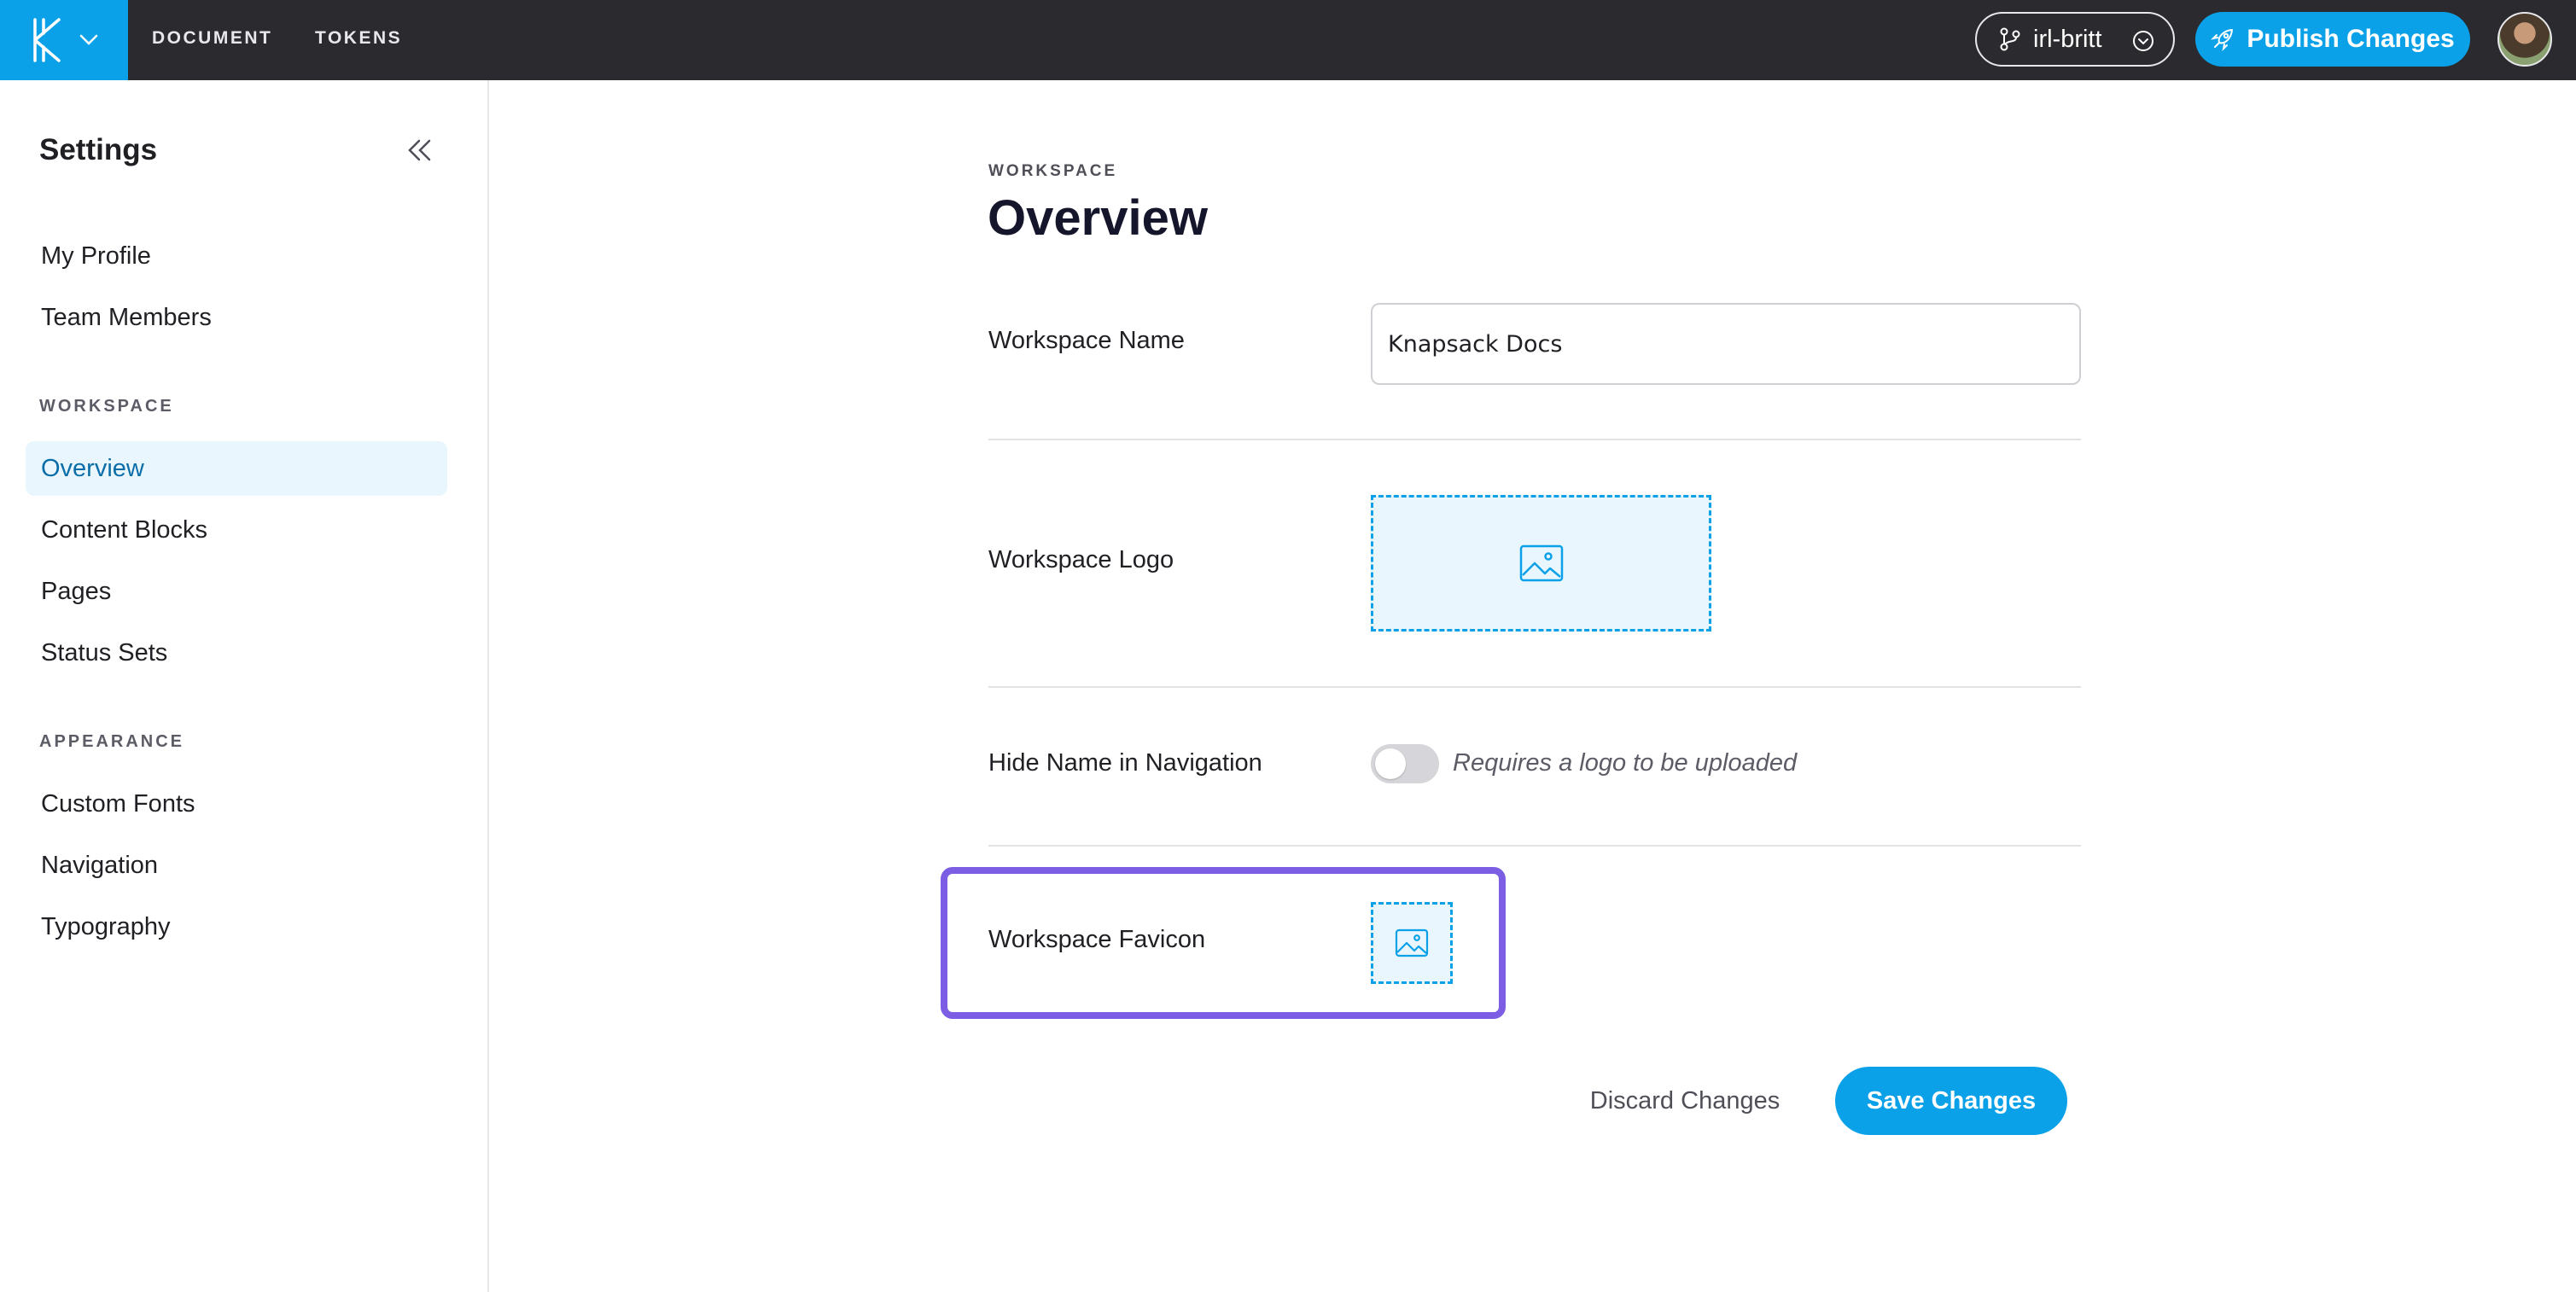 Image resolution: width=2576 pixels, height=1292 pixels. Describe the element at coordinates (1053, 171) in the screenshot. I see `page-eyebrow: WORKSPACE` at that location.